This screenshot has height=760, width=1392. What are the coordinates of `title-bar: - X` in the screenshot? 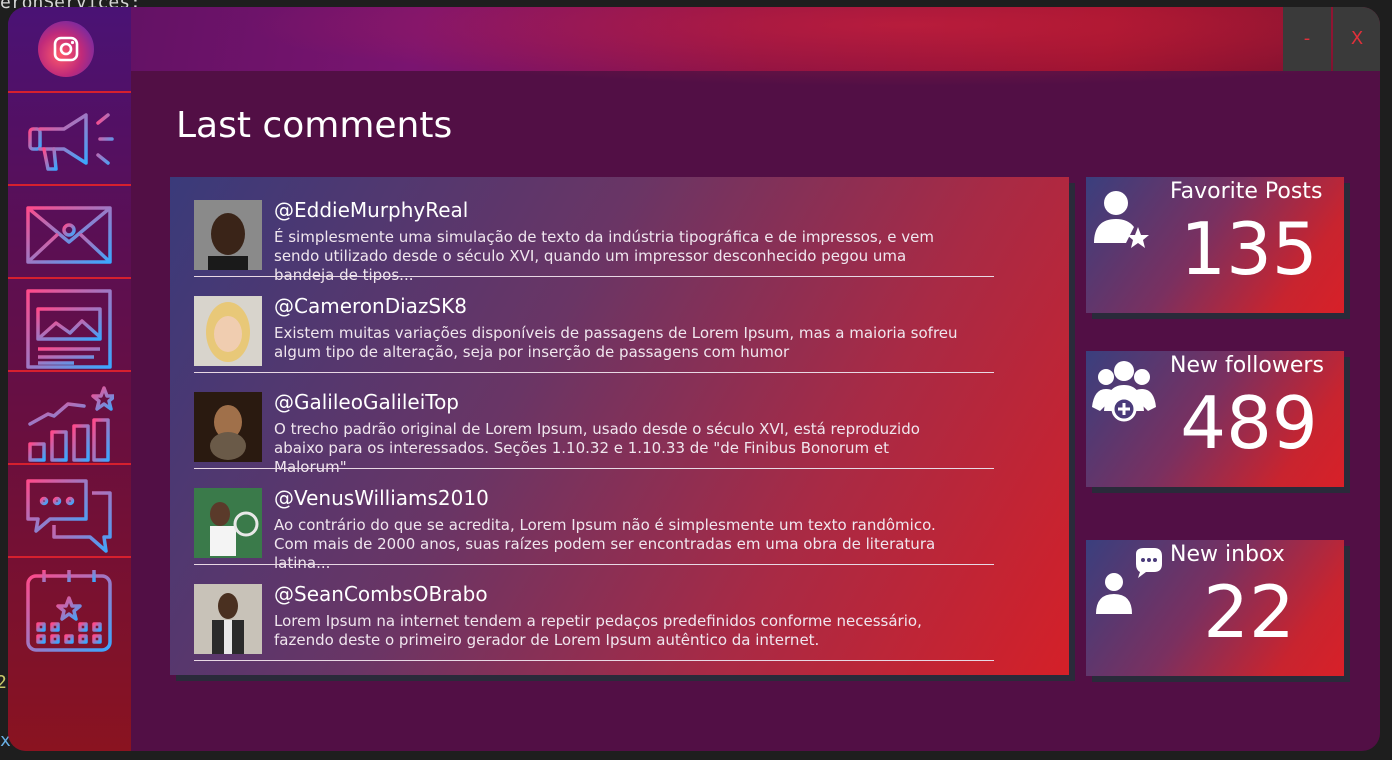 It's located at (694, 52).